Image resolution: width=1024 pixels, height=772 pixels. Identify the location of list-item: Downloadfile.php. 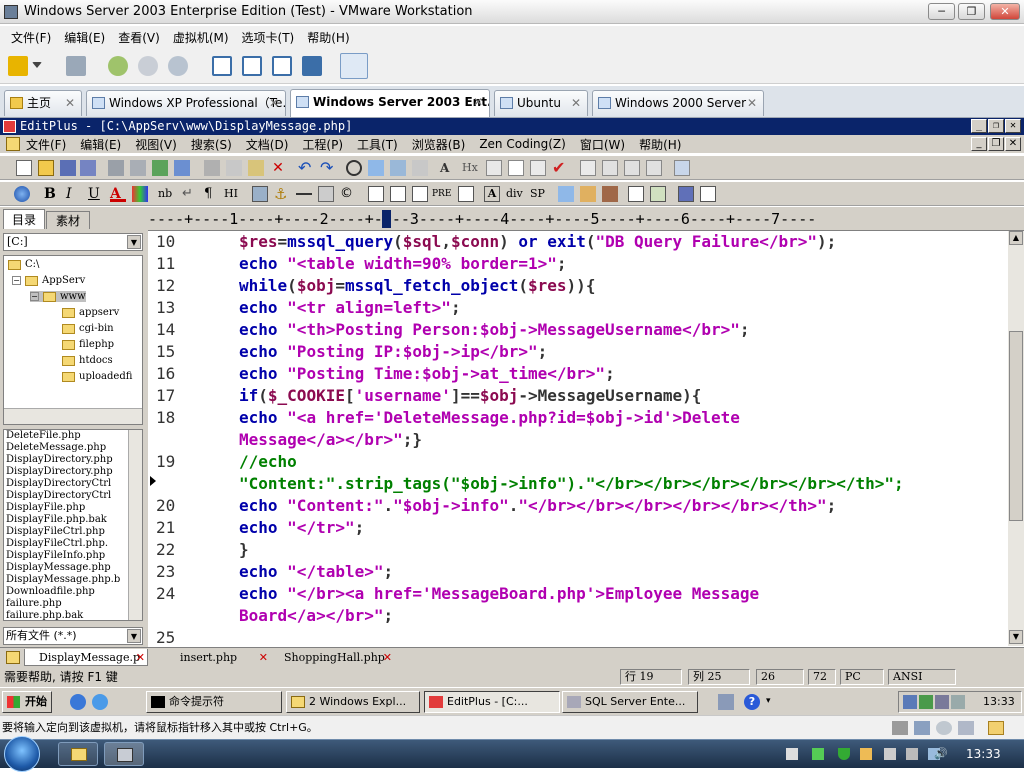
(73, 592).